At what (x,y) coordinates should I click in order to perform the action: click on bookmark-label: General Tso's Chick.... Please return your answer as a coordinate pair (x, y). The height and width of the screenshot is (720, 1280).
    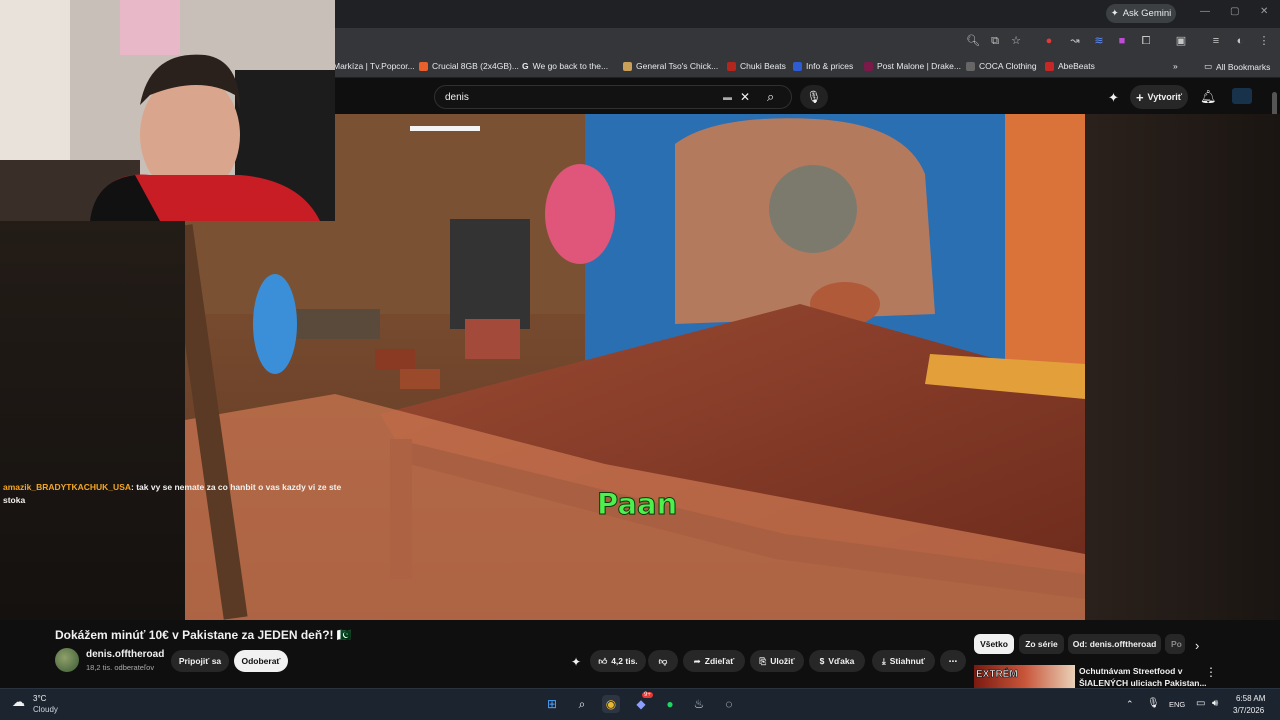
    Looking at the image, I should click on (677, 66).